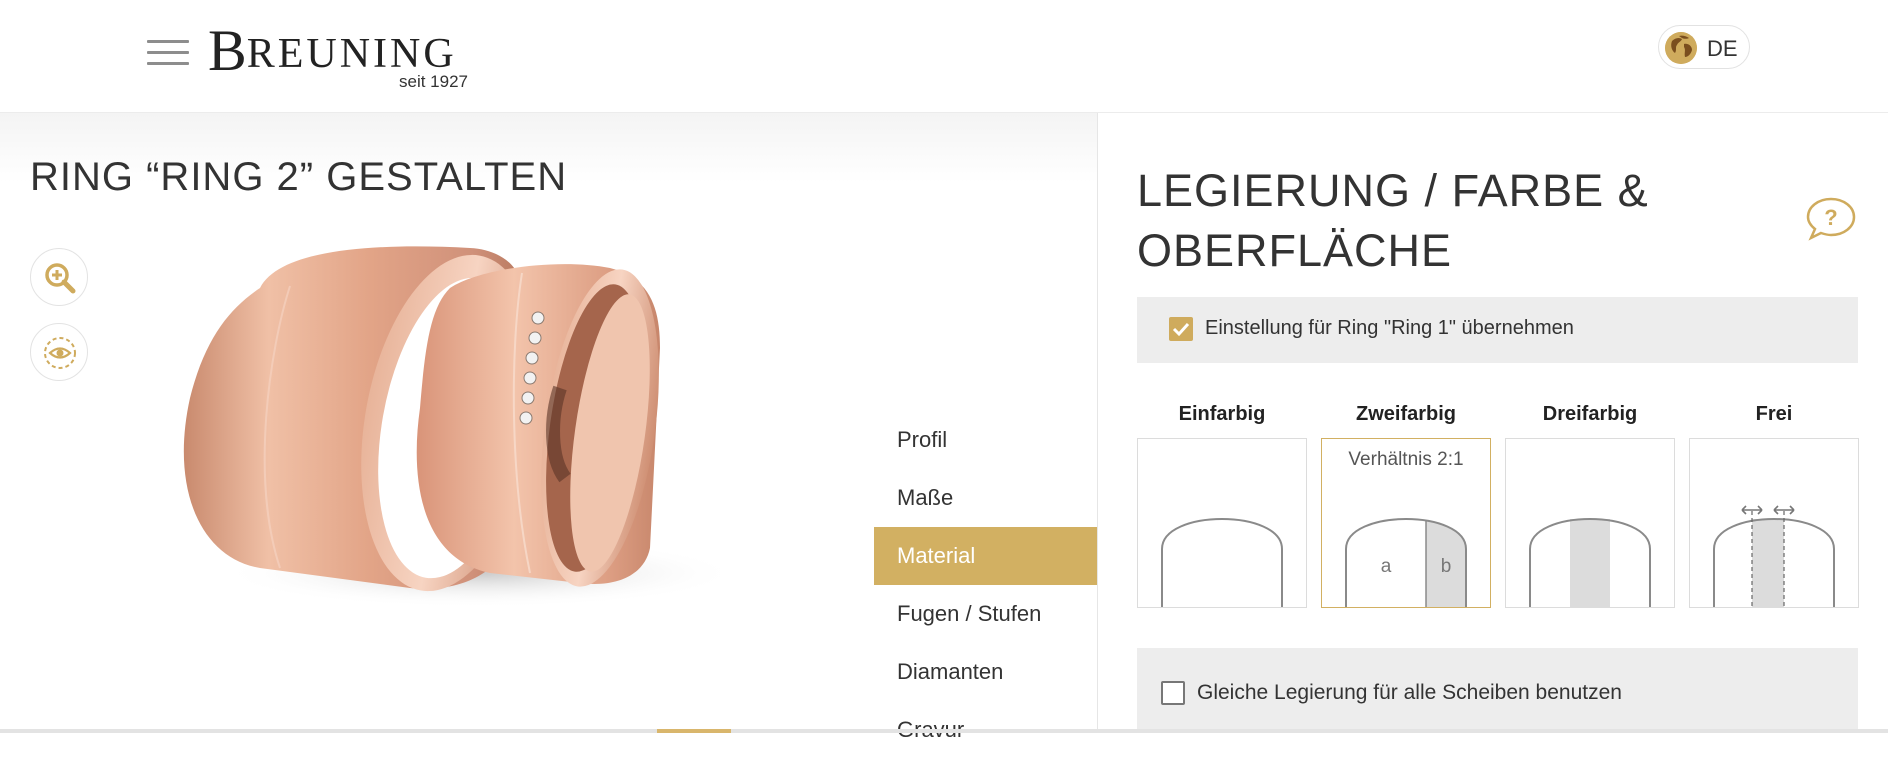  Describe the element at coordinates (1393, 220) in the screenshot. I see `section-title: LEGIERUNG / FARBE & OBERFLÄCHE` at that location.